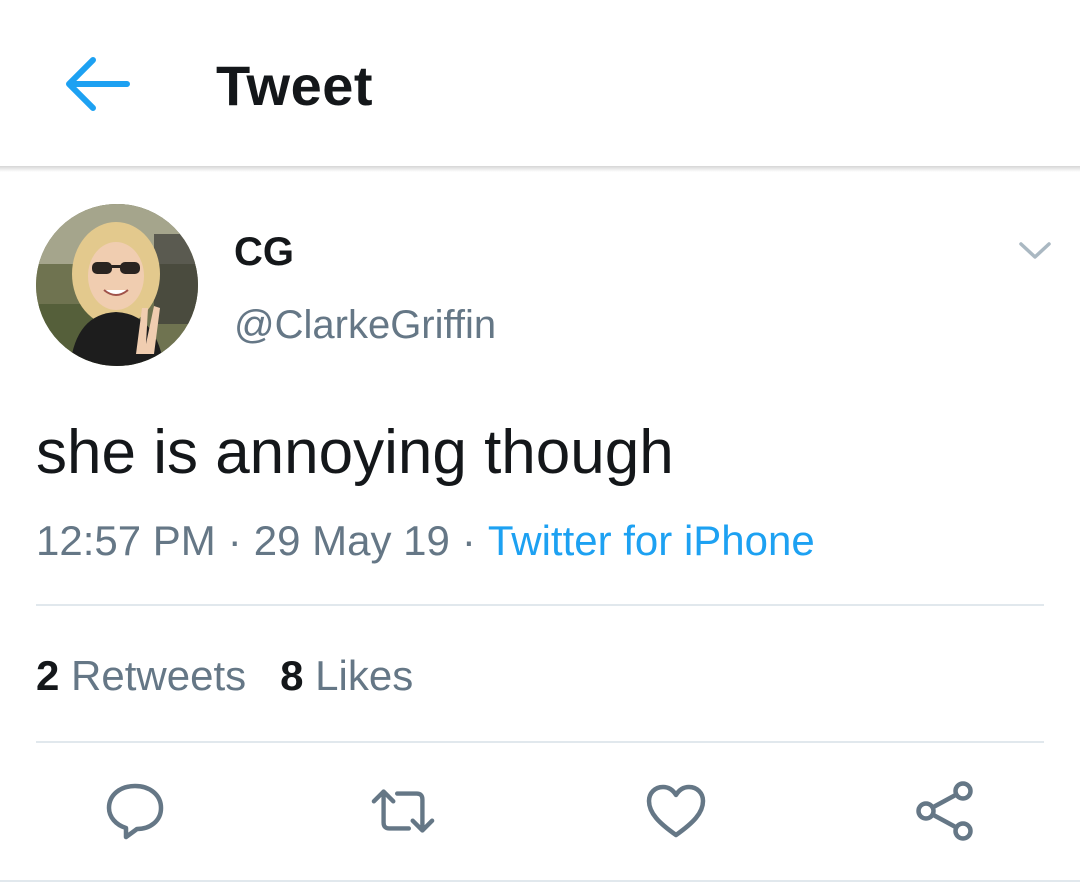 This screenshot has height=889, width=1080. I want to click on reply-icon, so click(135, 811).